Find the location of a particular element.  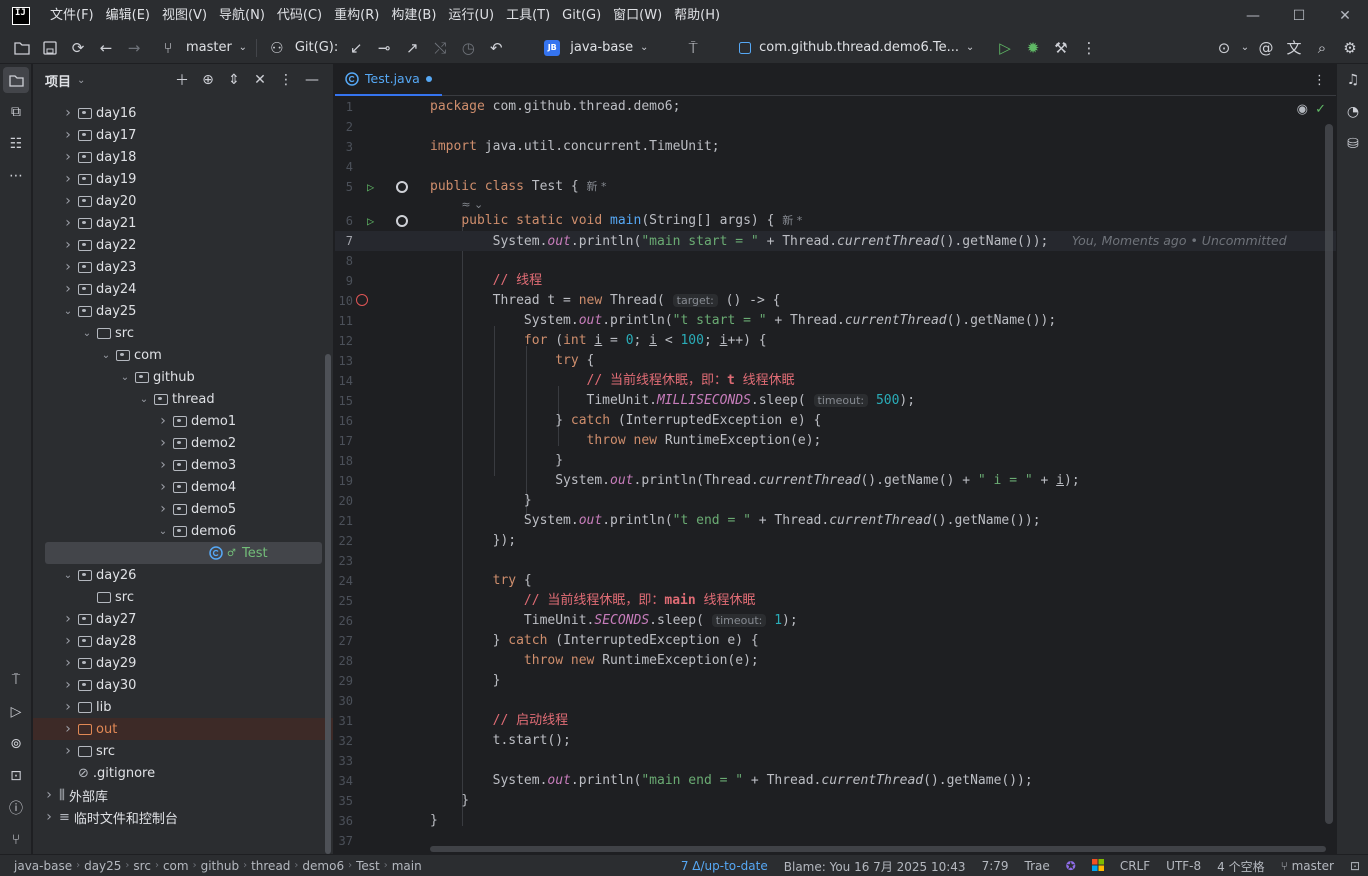

tree-item-: › ⫼ 外部库 is located at coordinates (183, 795).